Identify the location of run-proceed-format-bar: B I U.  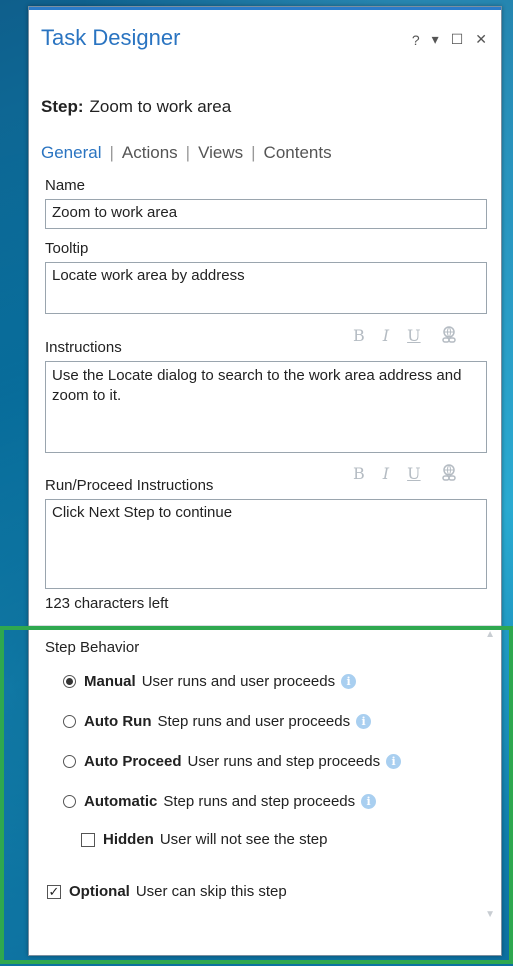
(406, 473).